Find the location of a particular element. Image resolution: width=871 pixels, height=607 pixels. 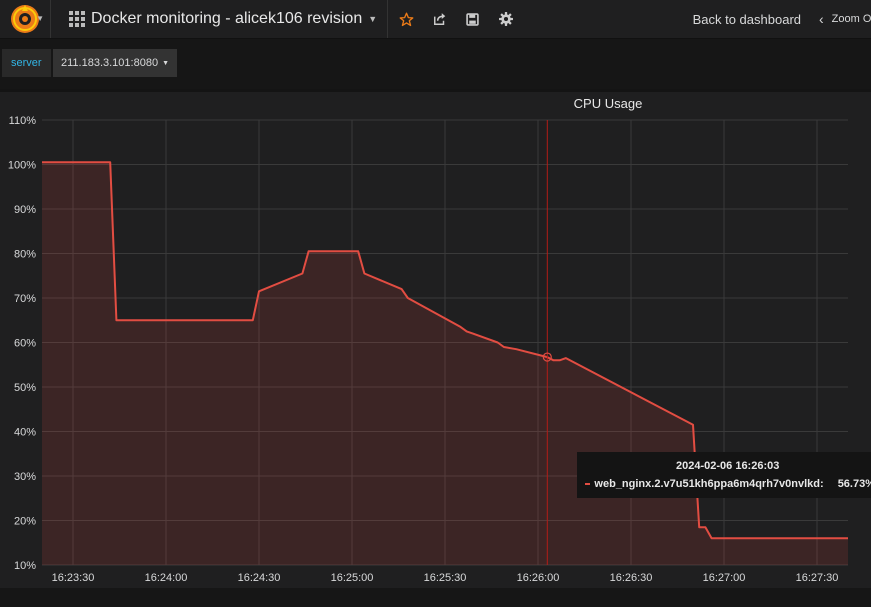

series-color-swatch is located at coordinates (588, 484).